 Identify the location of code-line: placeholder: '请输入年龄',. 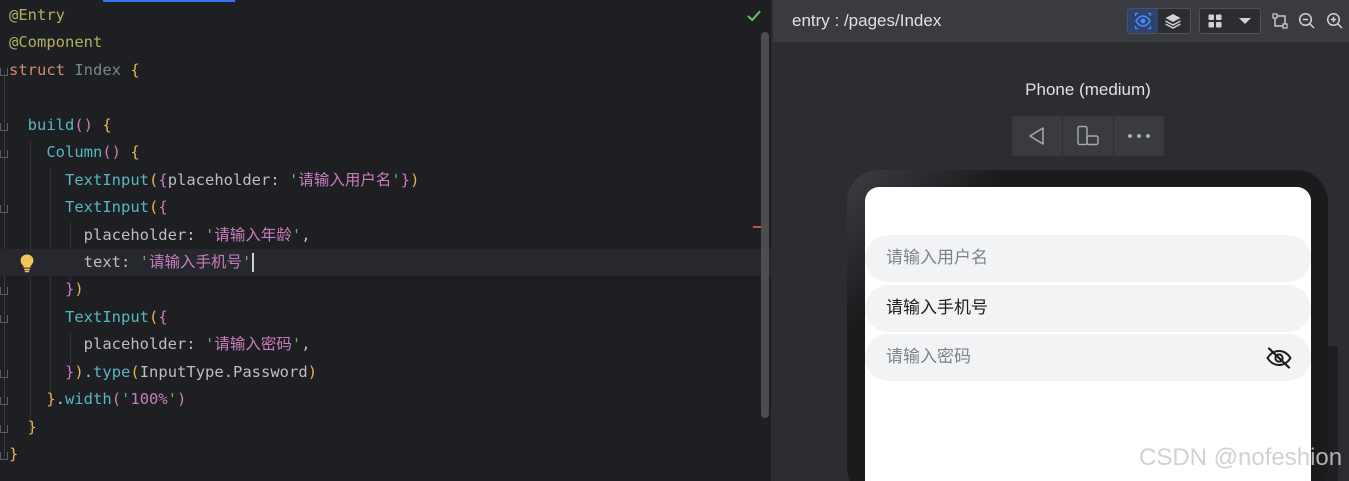
(390, 235).